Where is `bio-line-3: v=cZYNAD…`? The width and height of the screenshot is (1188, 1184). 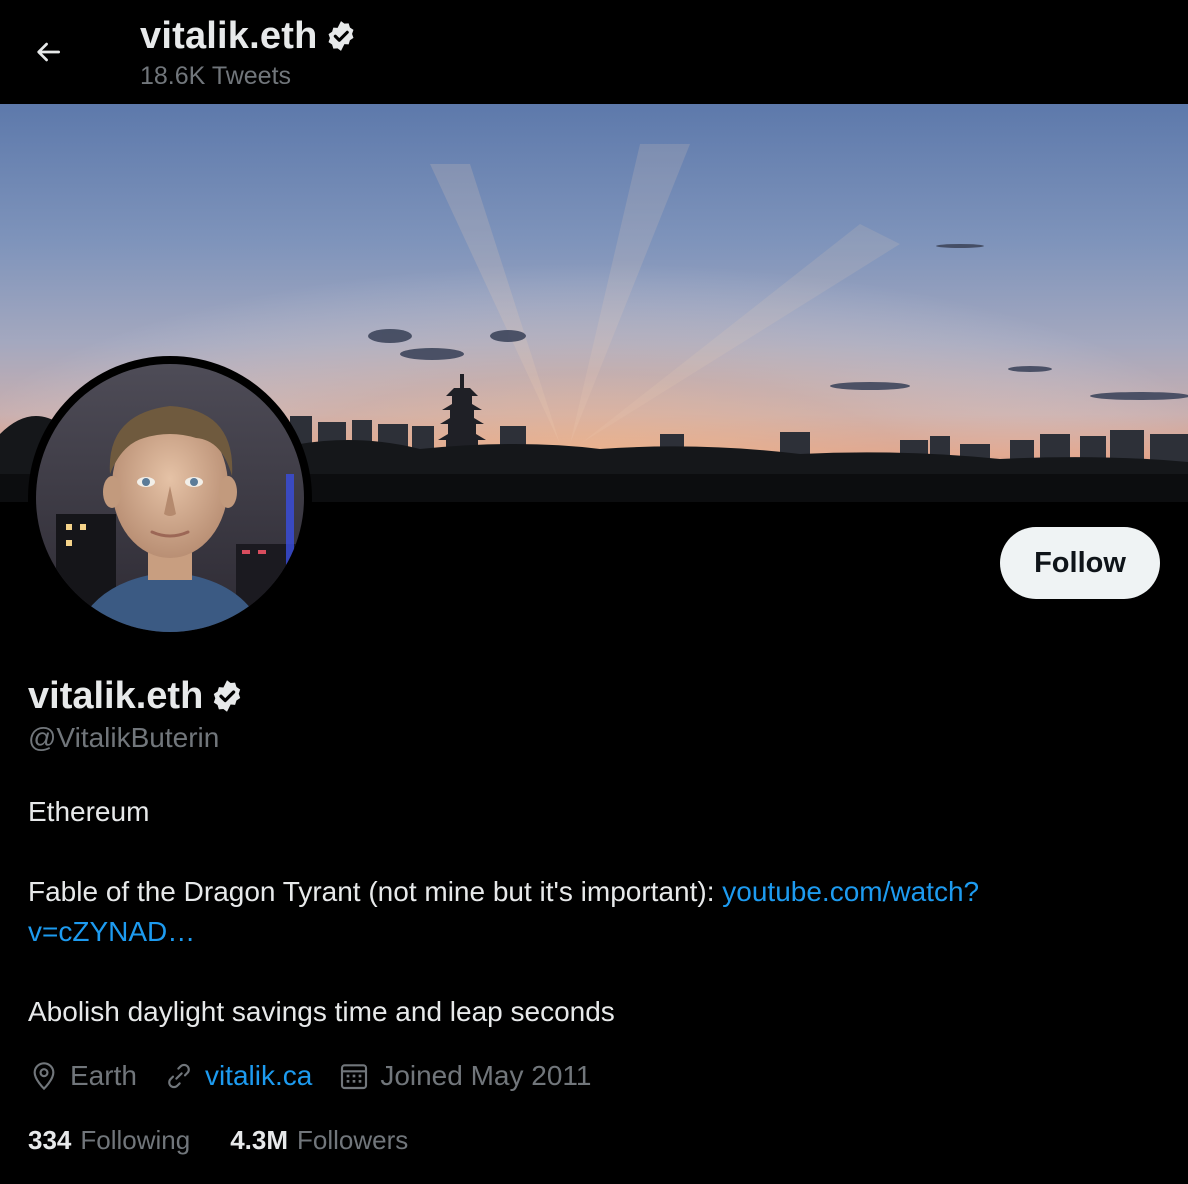 bio-line-3: v=cZYNAD… is located at coordinates (111, 932).